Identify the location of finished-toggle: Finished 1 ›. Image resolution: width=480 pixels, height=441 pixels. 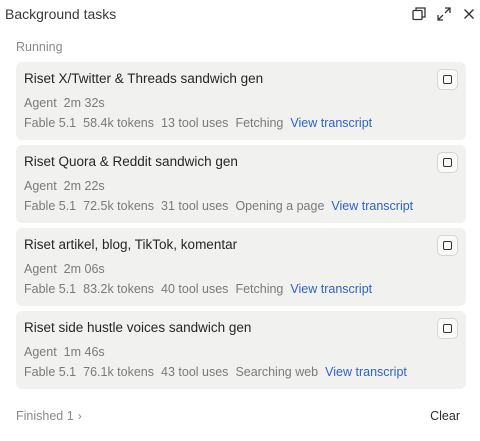
(49, 416).